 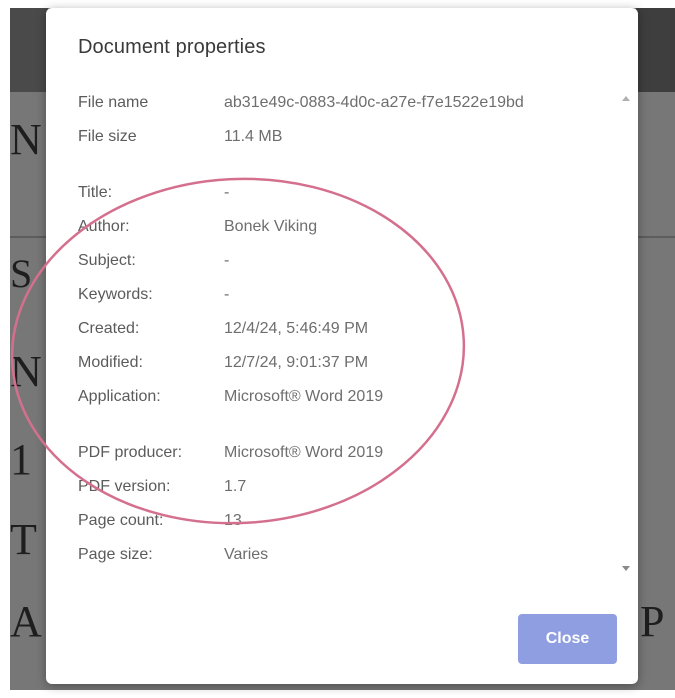 I want to click on property-value: 12/4/24, 5:46:49 PM, so click(x=296, y=328).